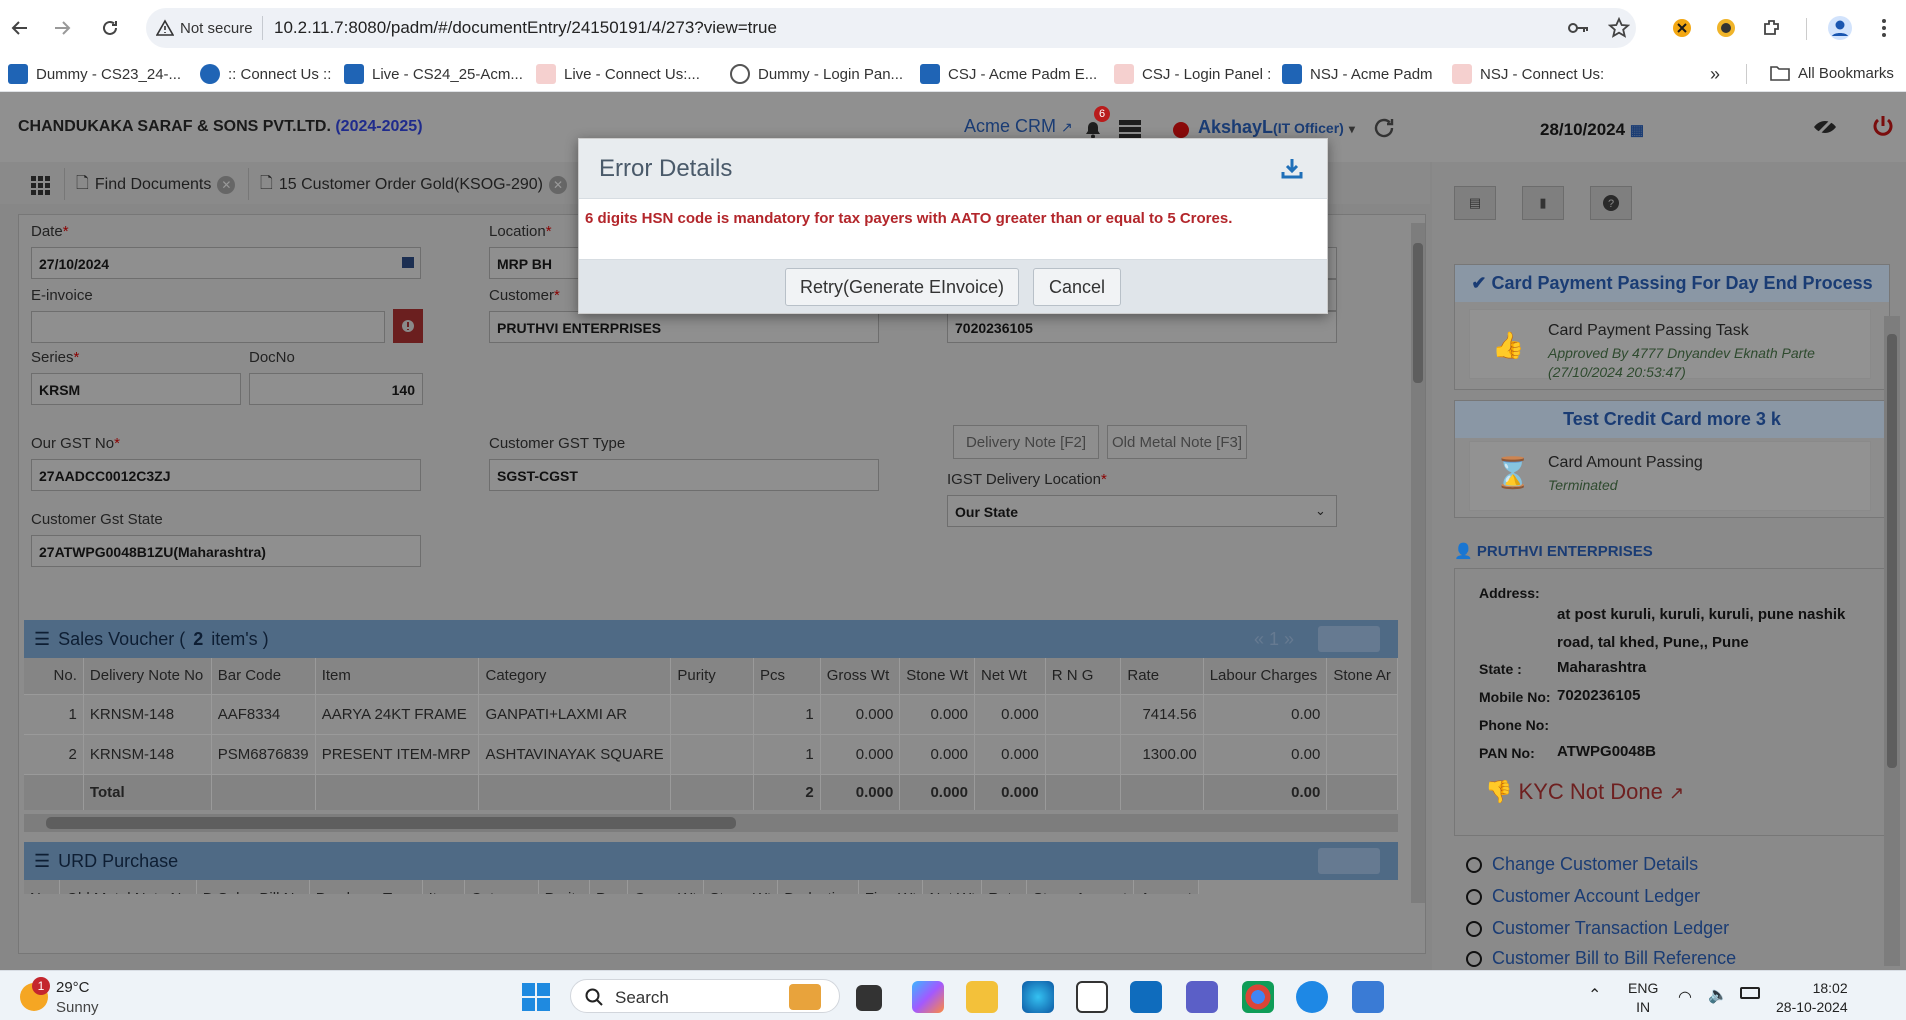 Image resolution: width=1906 pixels, height=1020 pixels. Describe the element at coordinates (1619, 28) in the screenshot. I see `bookmark-star-icon` at that location.